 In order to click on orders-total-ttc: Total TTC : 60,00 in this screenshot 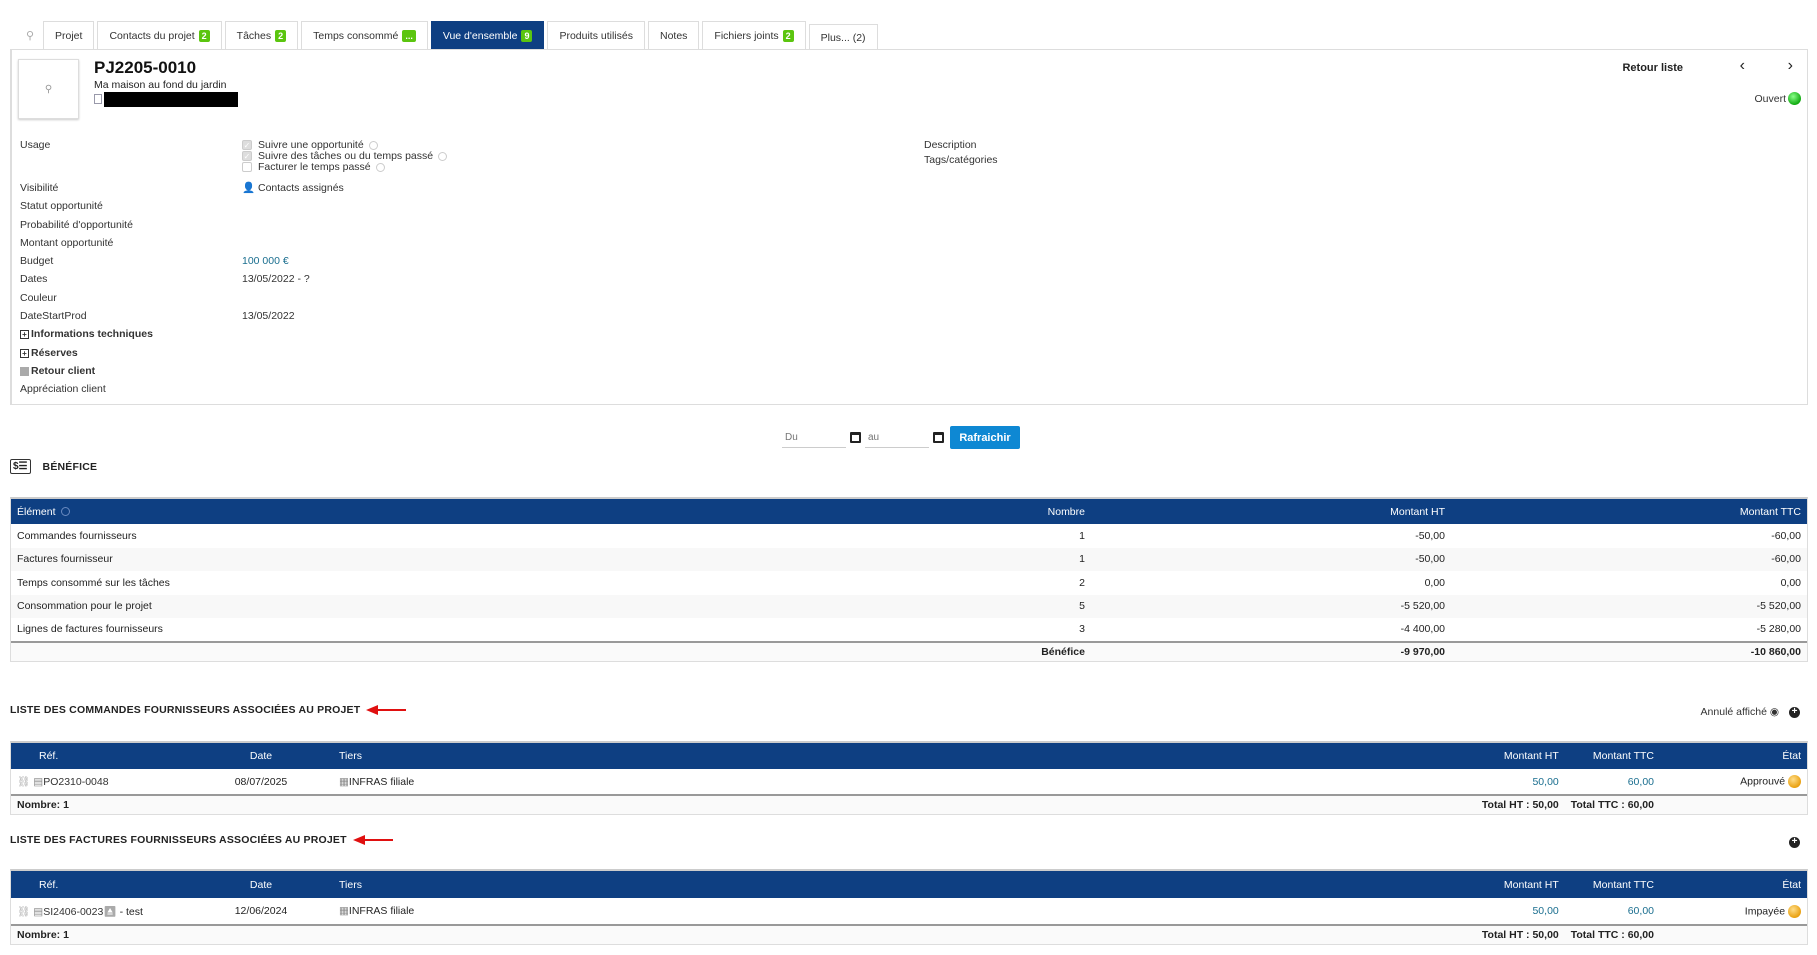, I will do `click(1612, 804)`.